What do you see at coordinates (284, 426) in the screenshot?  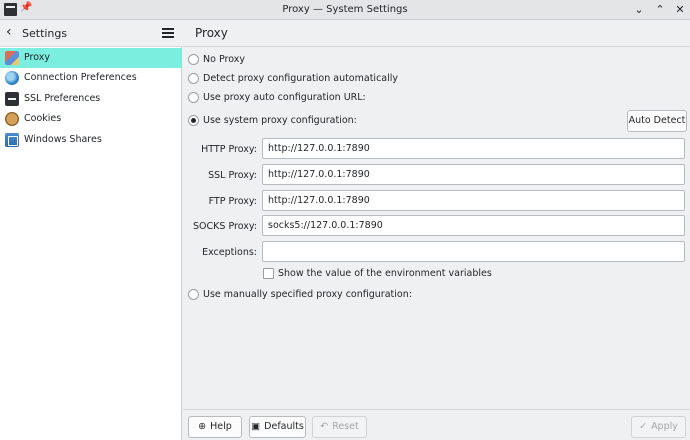 I see `defaults-label: Defaults` at bounding box center [284, 426].